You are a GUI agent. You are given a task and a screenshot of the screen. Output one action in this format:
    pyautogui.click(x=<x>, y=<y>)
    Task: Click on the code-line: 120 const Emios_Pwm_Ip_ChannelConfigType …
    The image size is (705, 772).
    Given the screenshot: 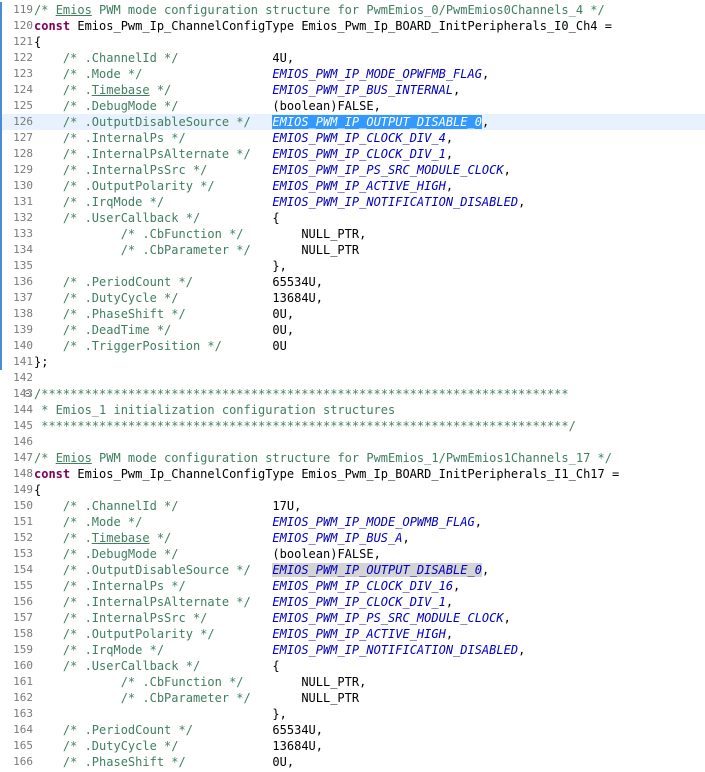 What is the action you would take?
    pyautogui.click(x=352, y=26)
    